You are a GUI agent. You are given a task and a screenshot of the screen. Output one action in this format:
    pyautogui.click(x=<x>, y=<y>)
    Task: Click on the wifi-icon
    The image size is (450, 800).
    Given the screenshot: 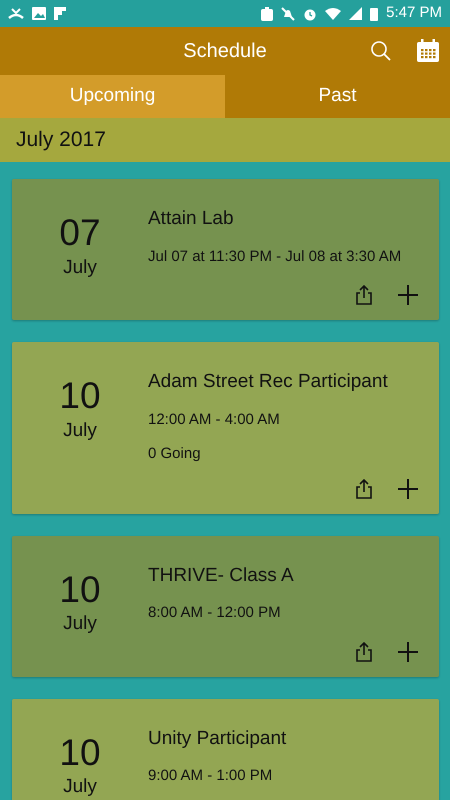 What is the action you would take?
    pyautogui.click(x=333, y=14)
    